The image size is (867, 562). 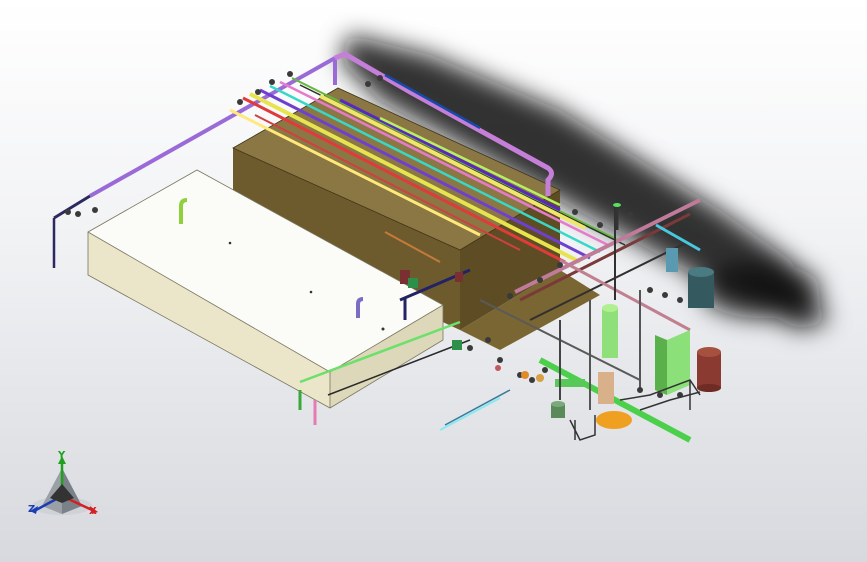 I want to click on y-axis-label: Y, so click(x=62, y=455).